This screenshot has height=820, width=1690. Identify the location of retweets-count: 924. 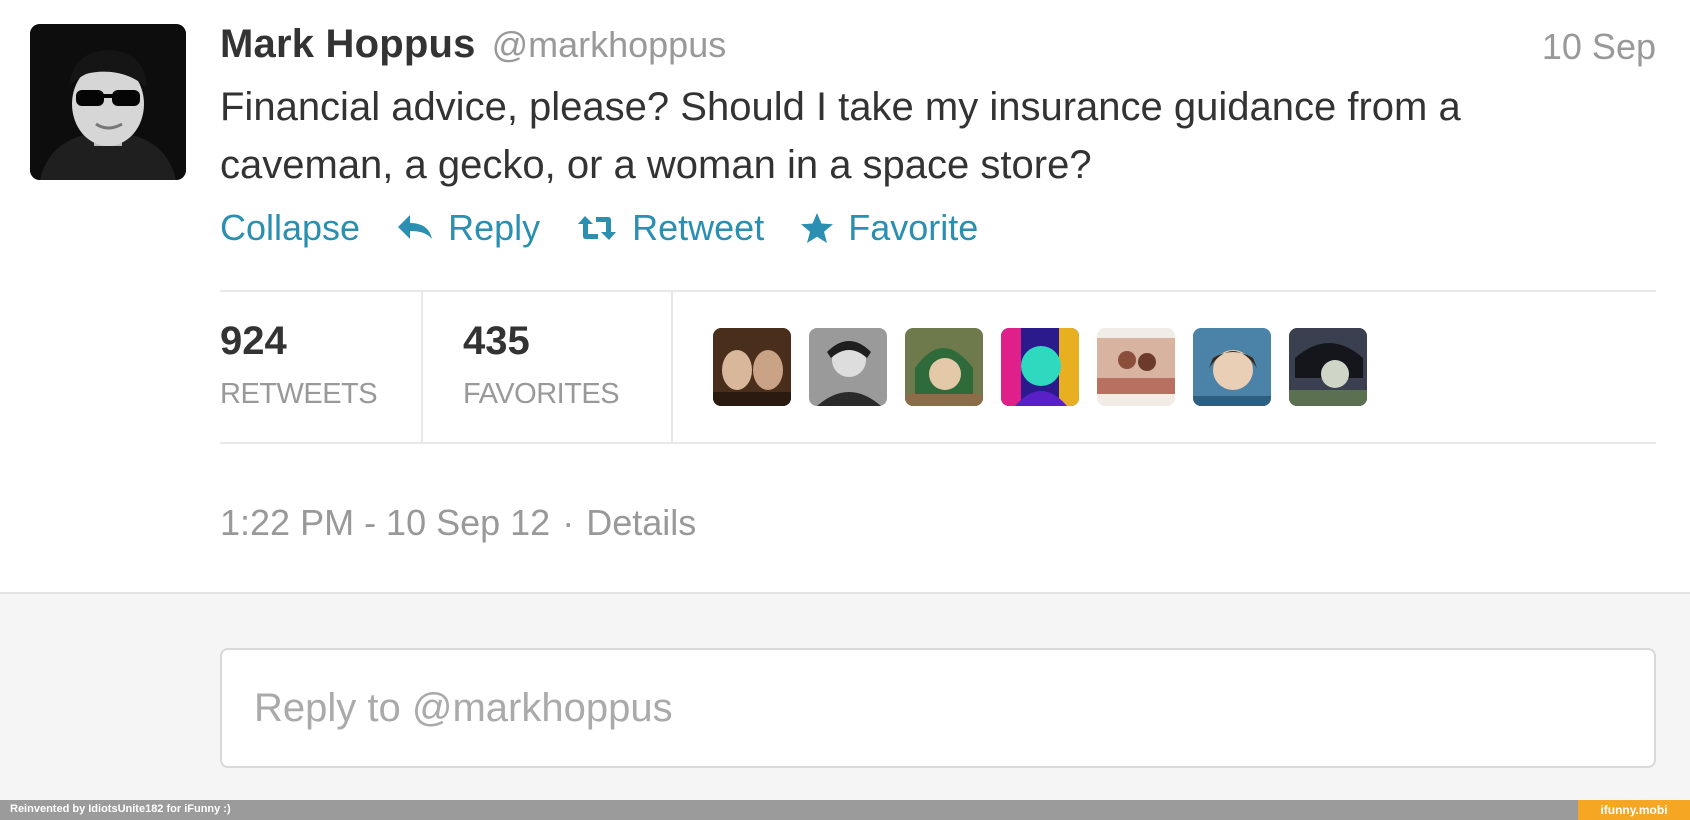
(253, 341).